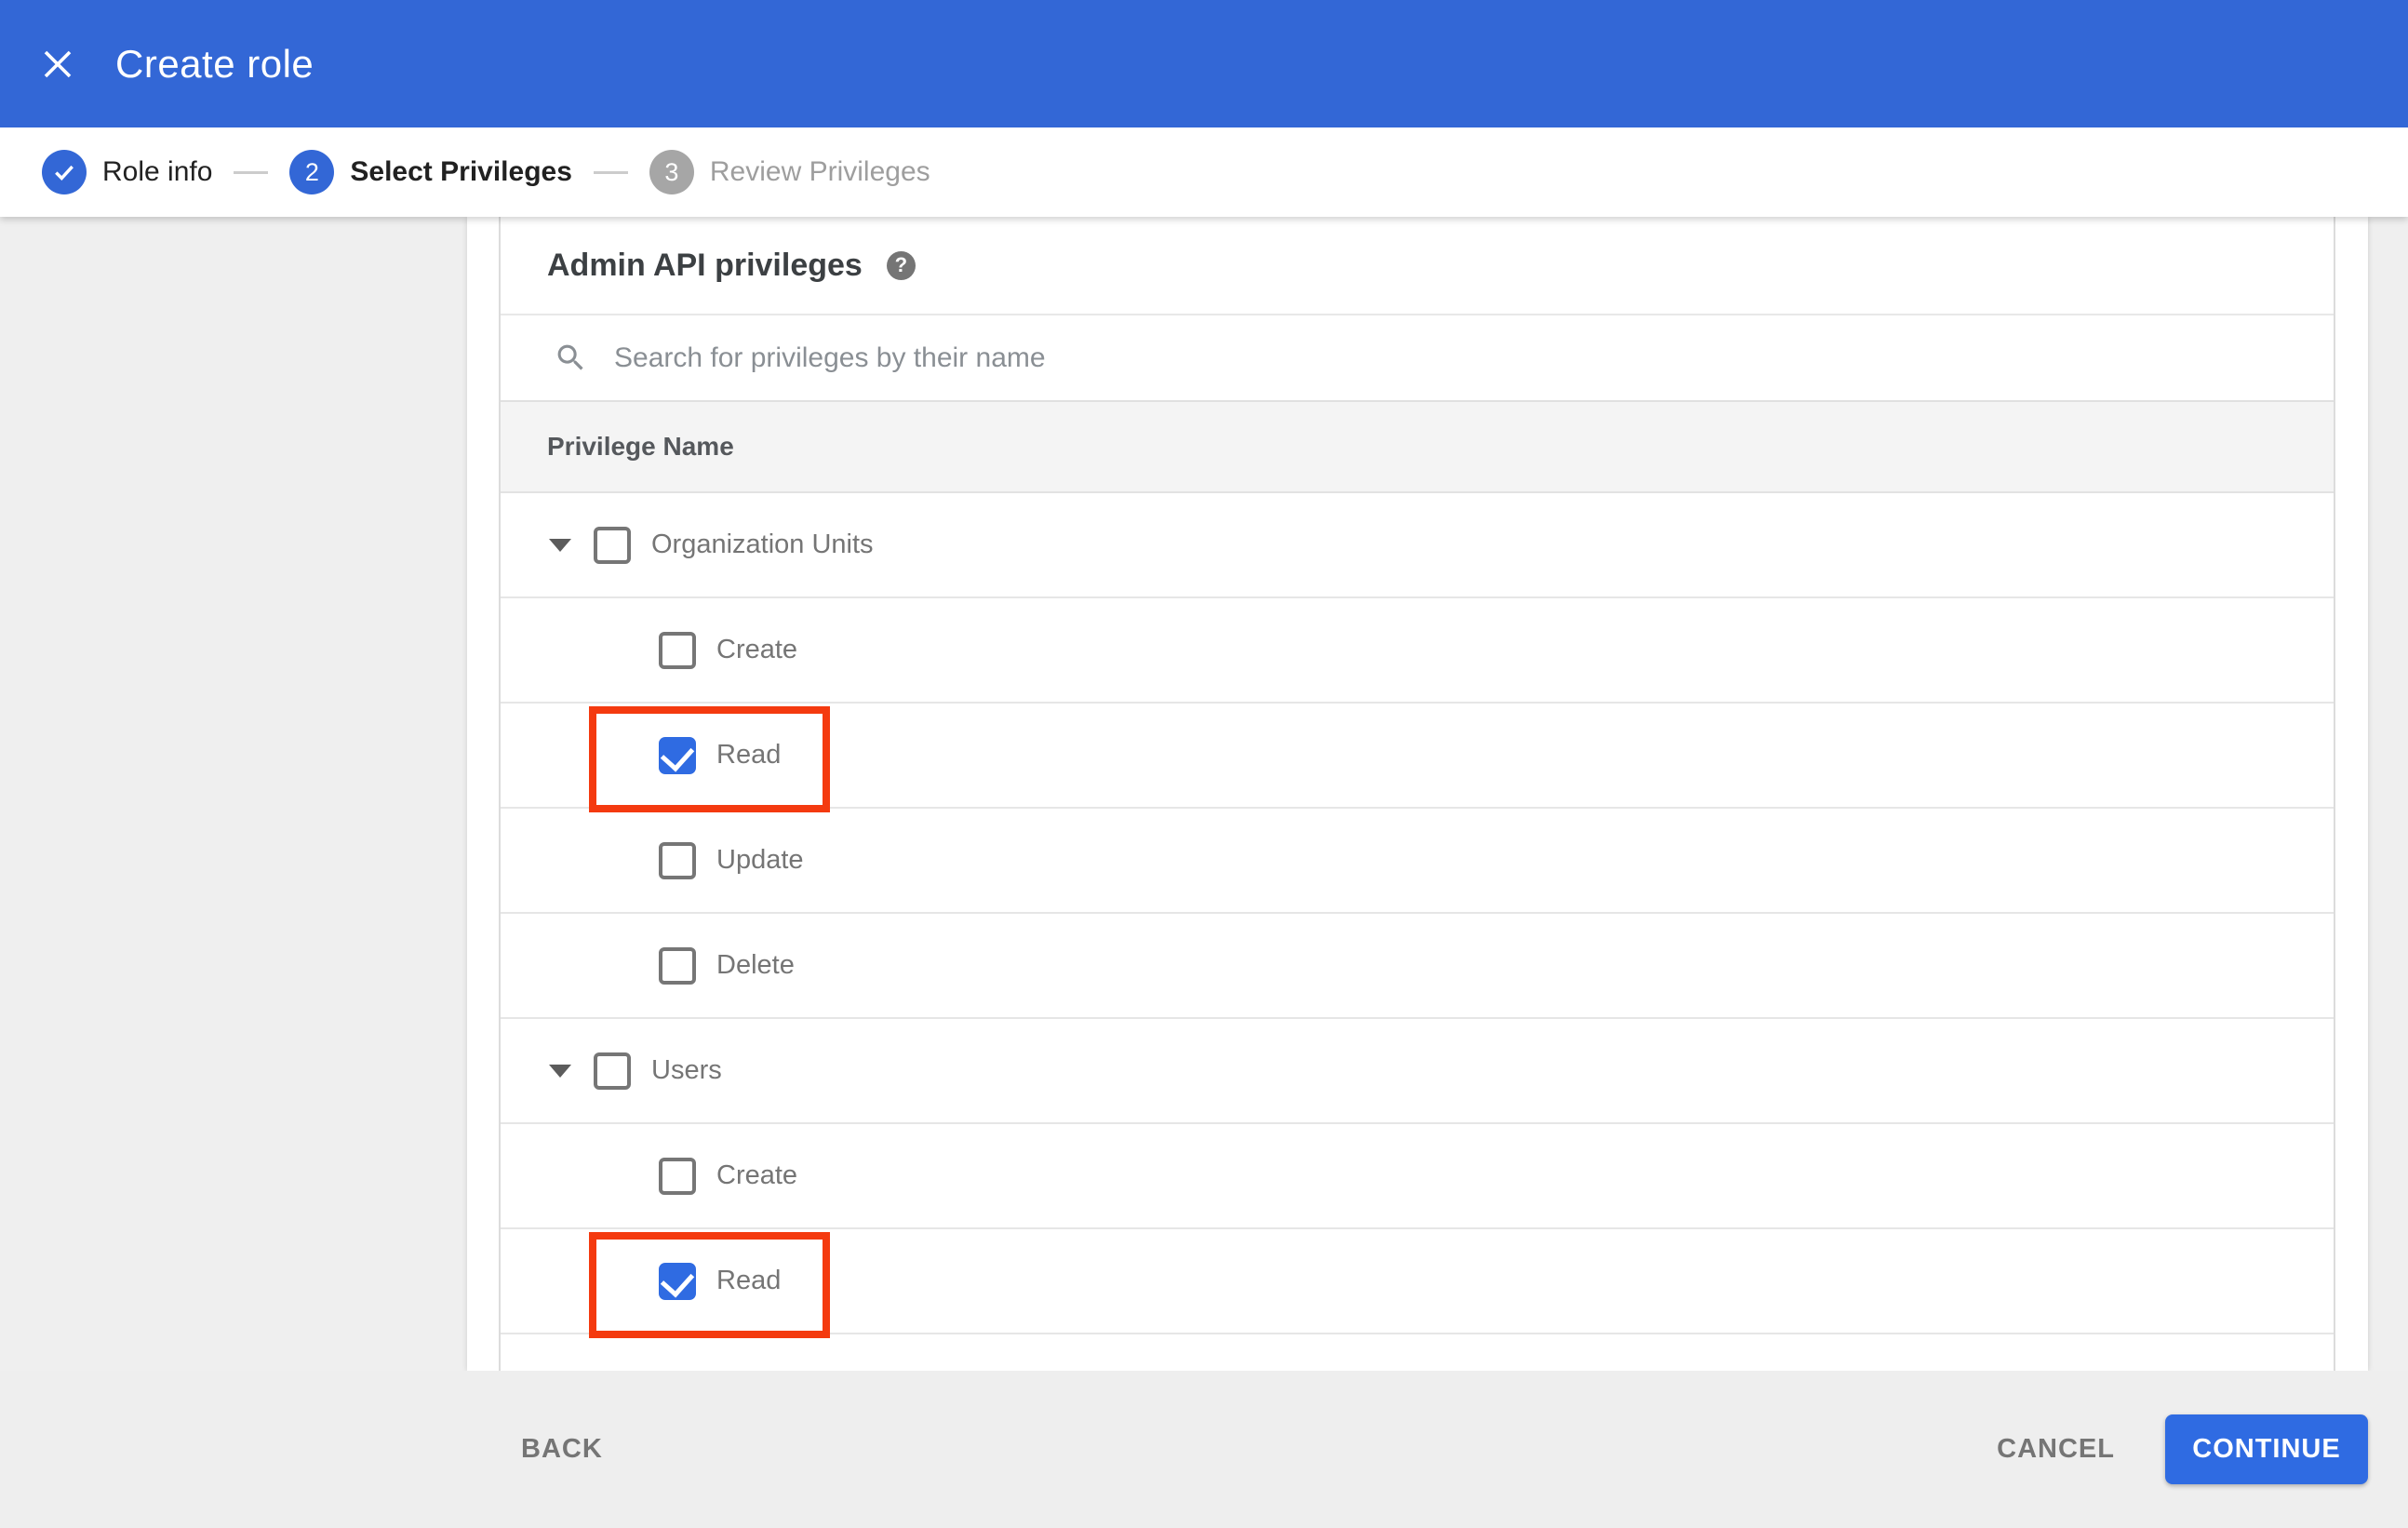  What do you see at coordinates (2056, 1449) in the screenshot?
I see `cancel-button: CANCEL` at bounding box center [2056, 1449].